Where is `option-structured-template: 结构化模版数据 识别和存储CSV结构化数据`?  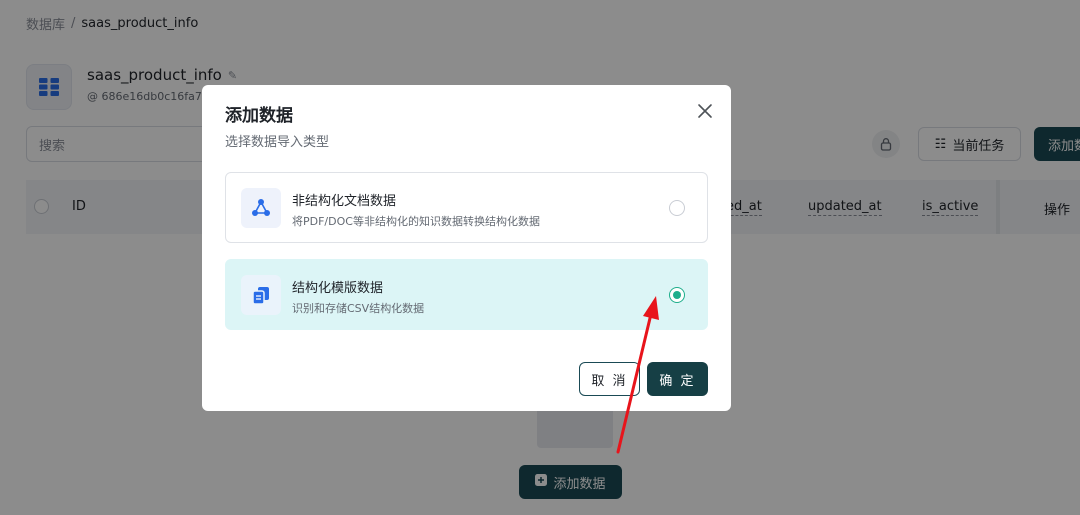 option-structured-template: 结构化模版数据 识别和存储CSV结构化数据 is located at coordinates (466, 294).